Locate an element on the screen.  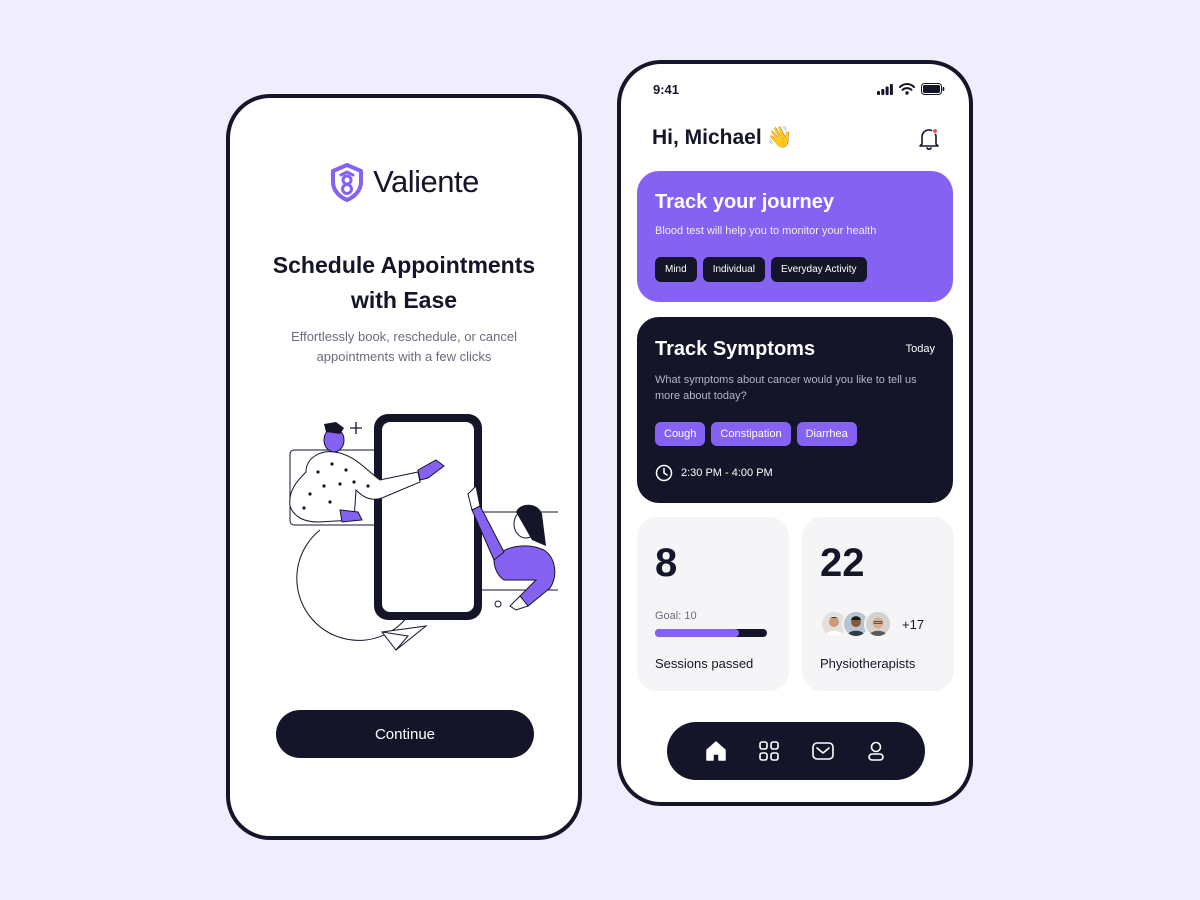
chip-everyday-activity: Everyday Activity is located at coordinates (818, 269).